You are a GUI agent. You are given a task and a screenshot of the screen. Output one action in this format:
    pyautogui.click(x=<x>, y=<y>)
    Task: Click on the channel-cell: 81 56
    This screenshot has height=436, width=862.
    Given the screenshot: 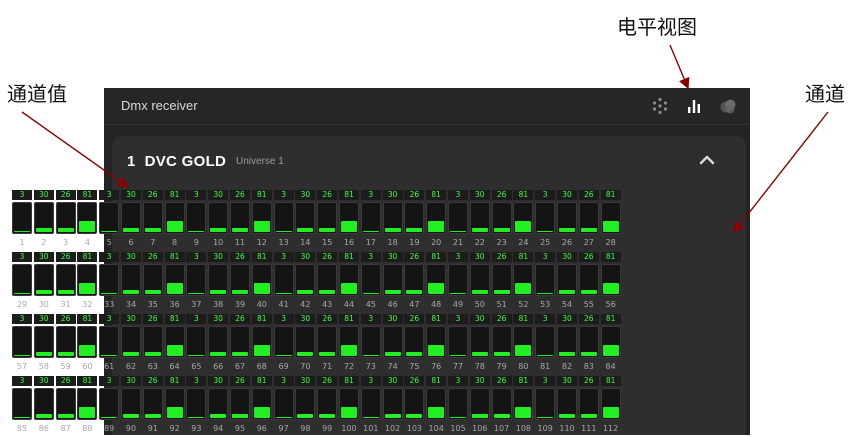 What is the action you would take?
    pyautogui.click(x=610, y=282)
    